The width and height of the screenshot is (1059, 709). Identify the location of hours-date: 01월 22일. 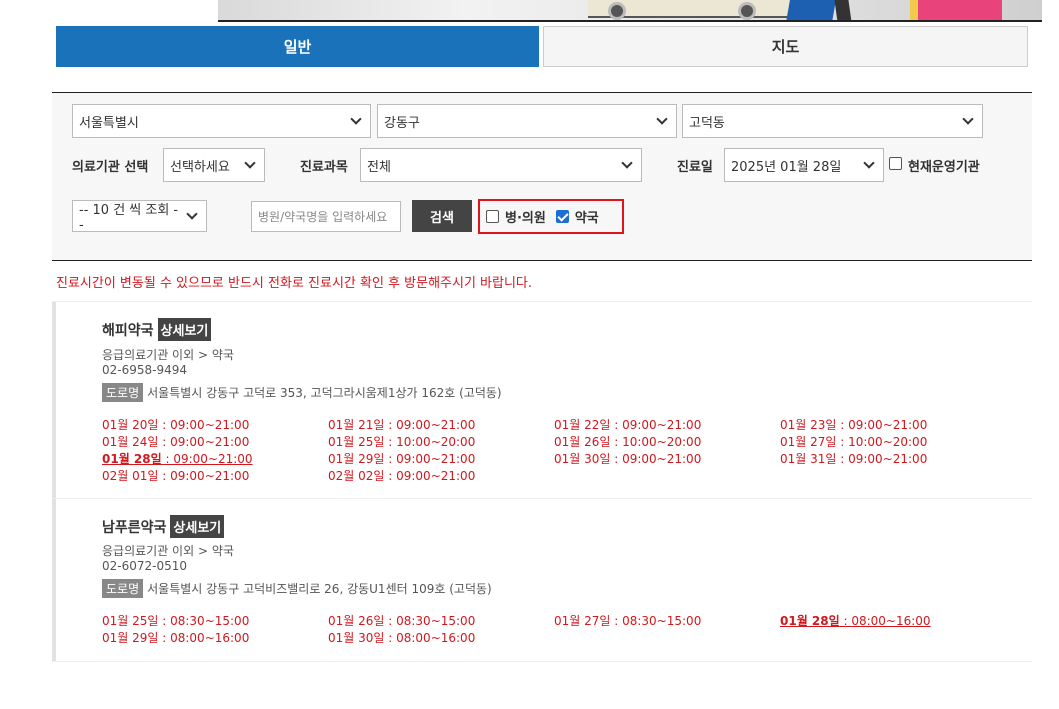
(582, 425).